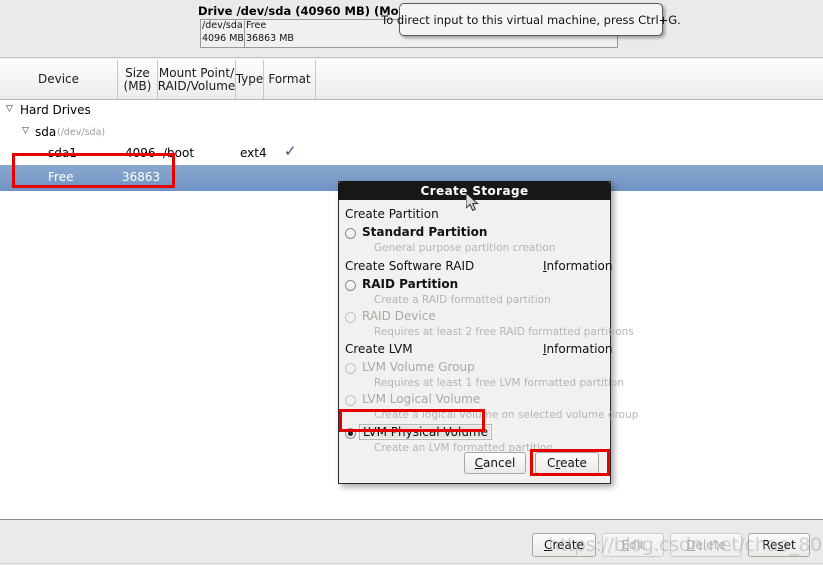 Image resolution: width=823 pixels, height=565 pixels. I want to click on radio-raid-partition: RAID Partition, so click(474, 285).